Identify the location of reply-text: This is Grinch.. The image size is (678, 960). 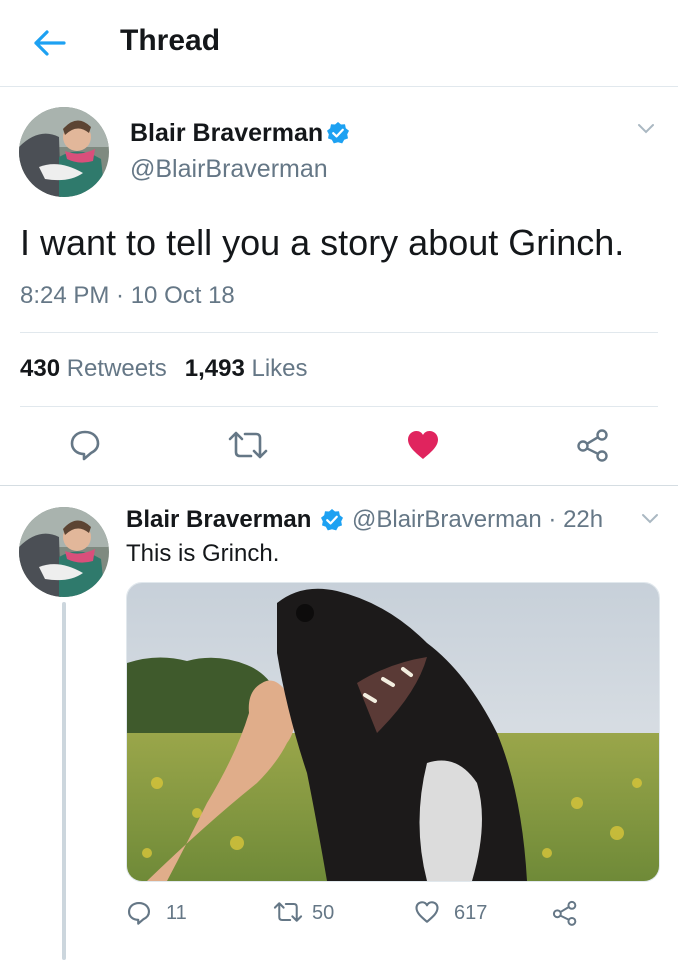
(203, 553).